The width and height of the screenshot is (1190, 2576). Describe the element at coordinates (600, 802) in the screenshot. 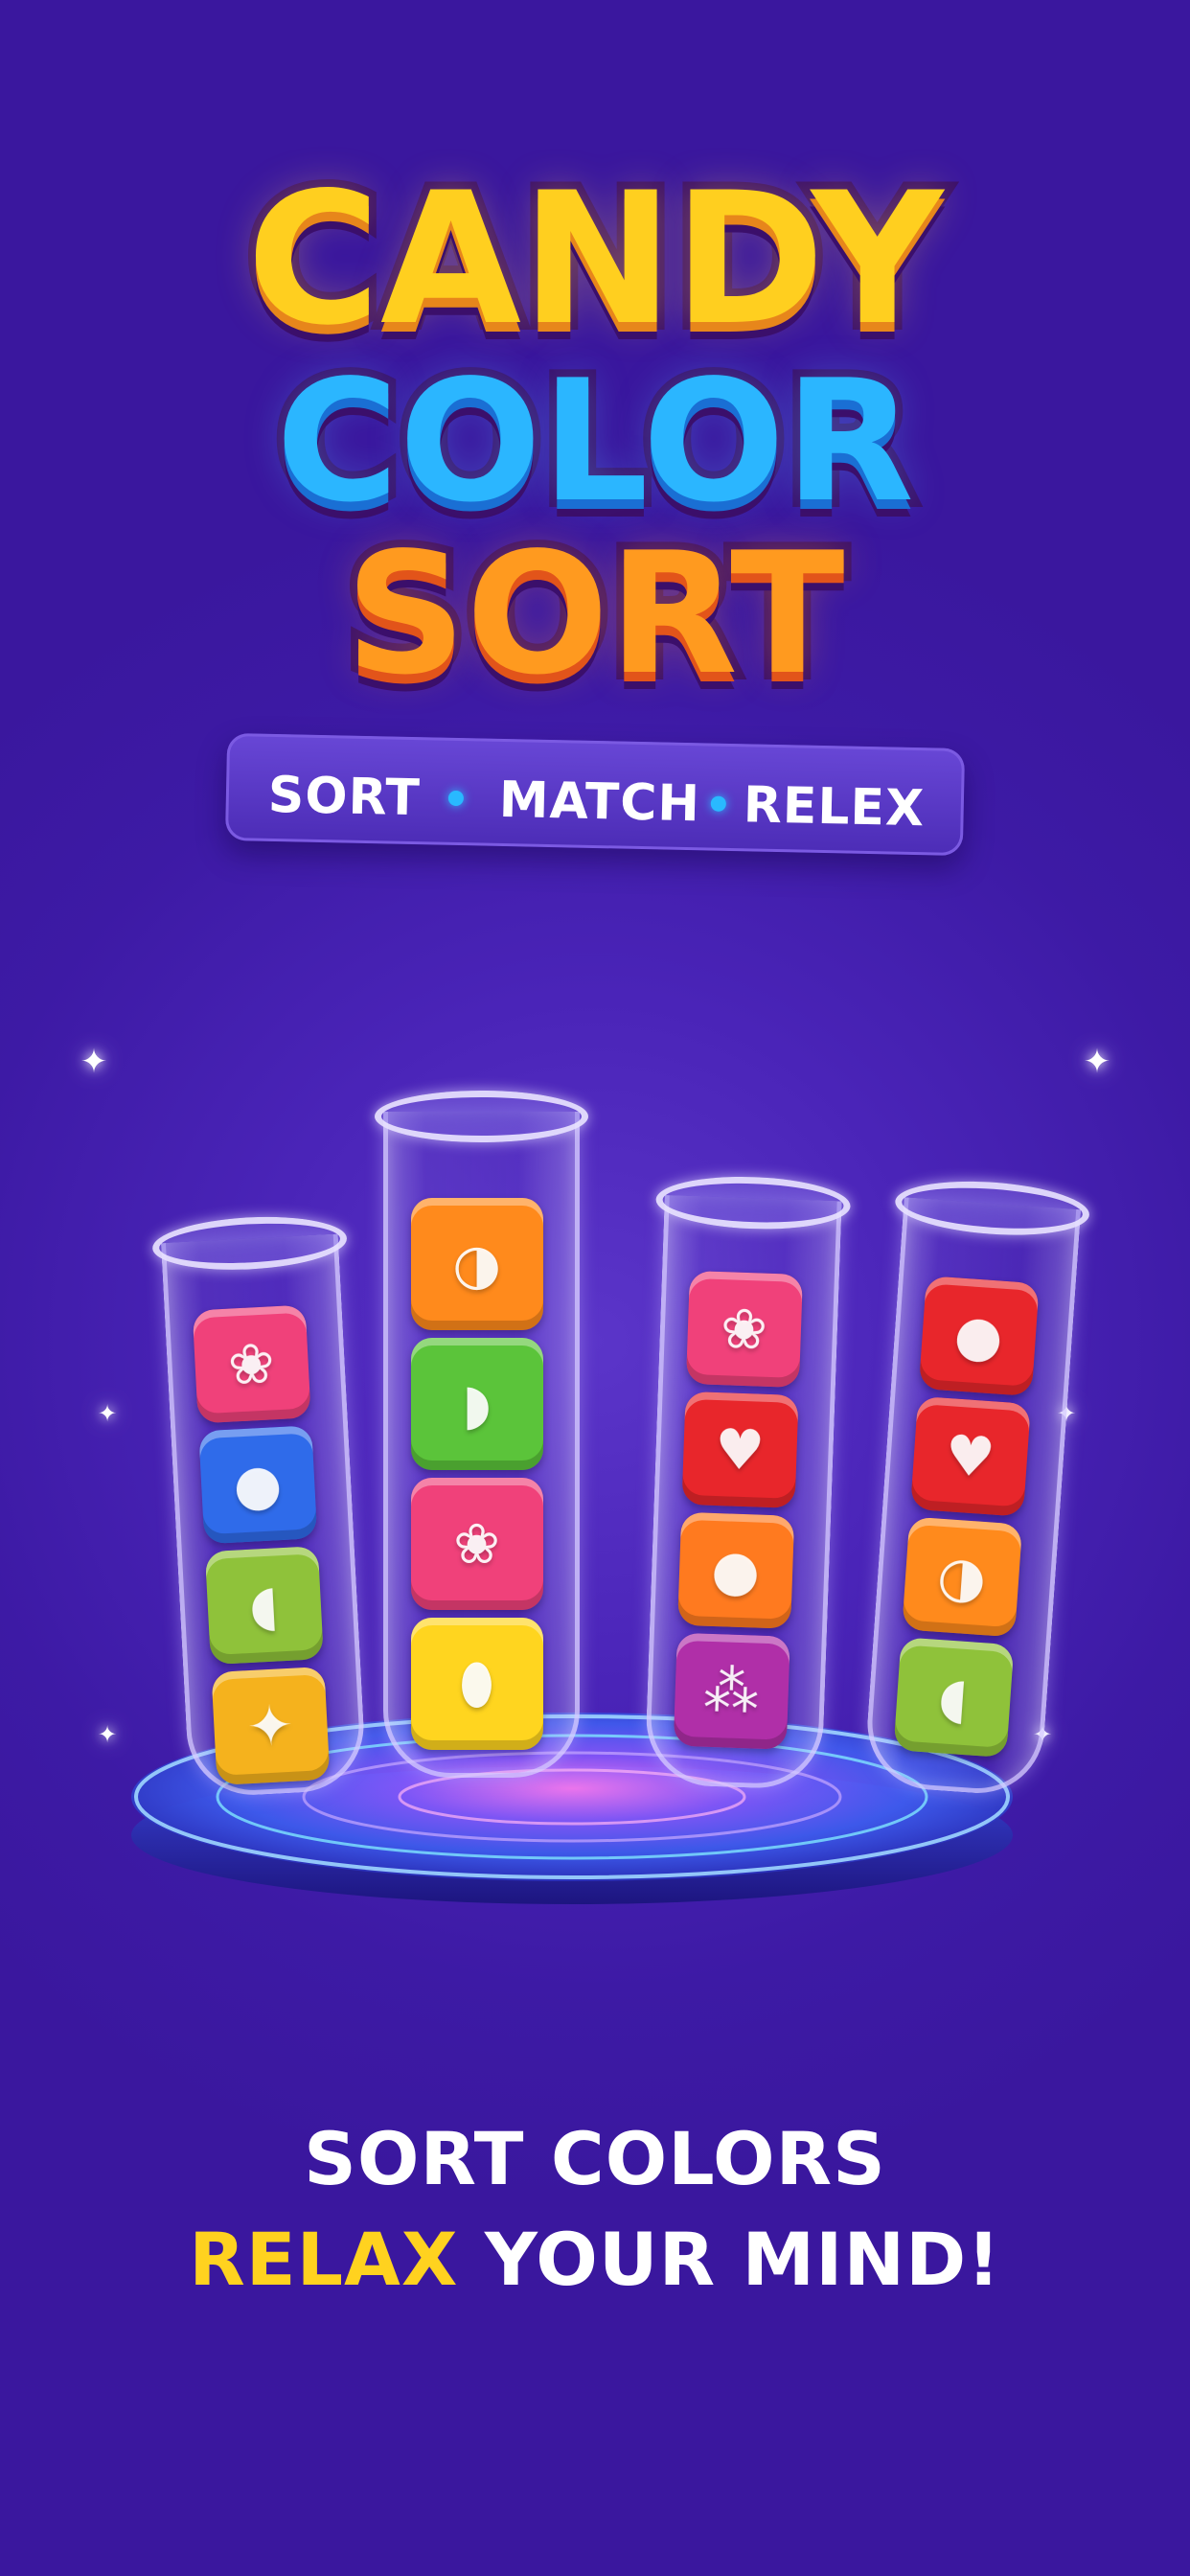

I see `tagline-match: MATCH` at that location.